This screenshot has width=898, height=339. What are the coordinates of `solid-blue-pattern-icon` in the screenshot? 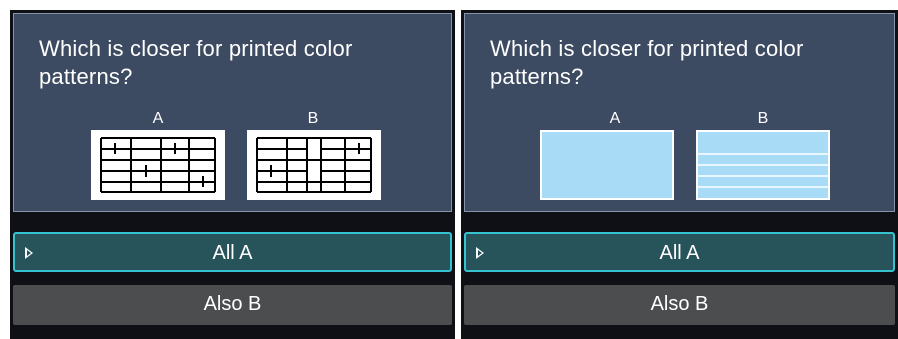 It's located at (607, 165).